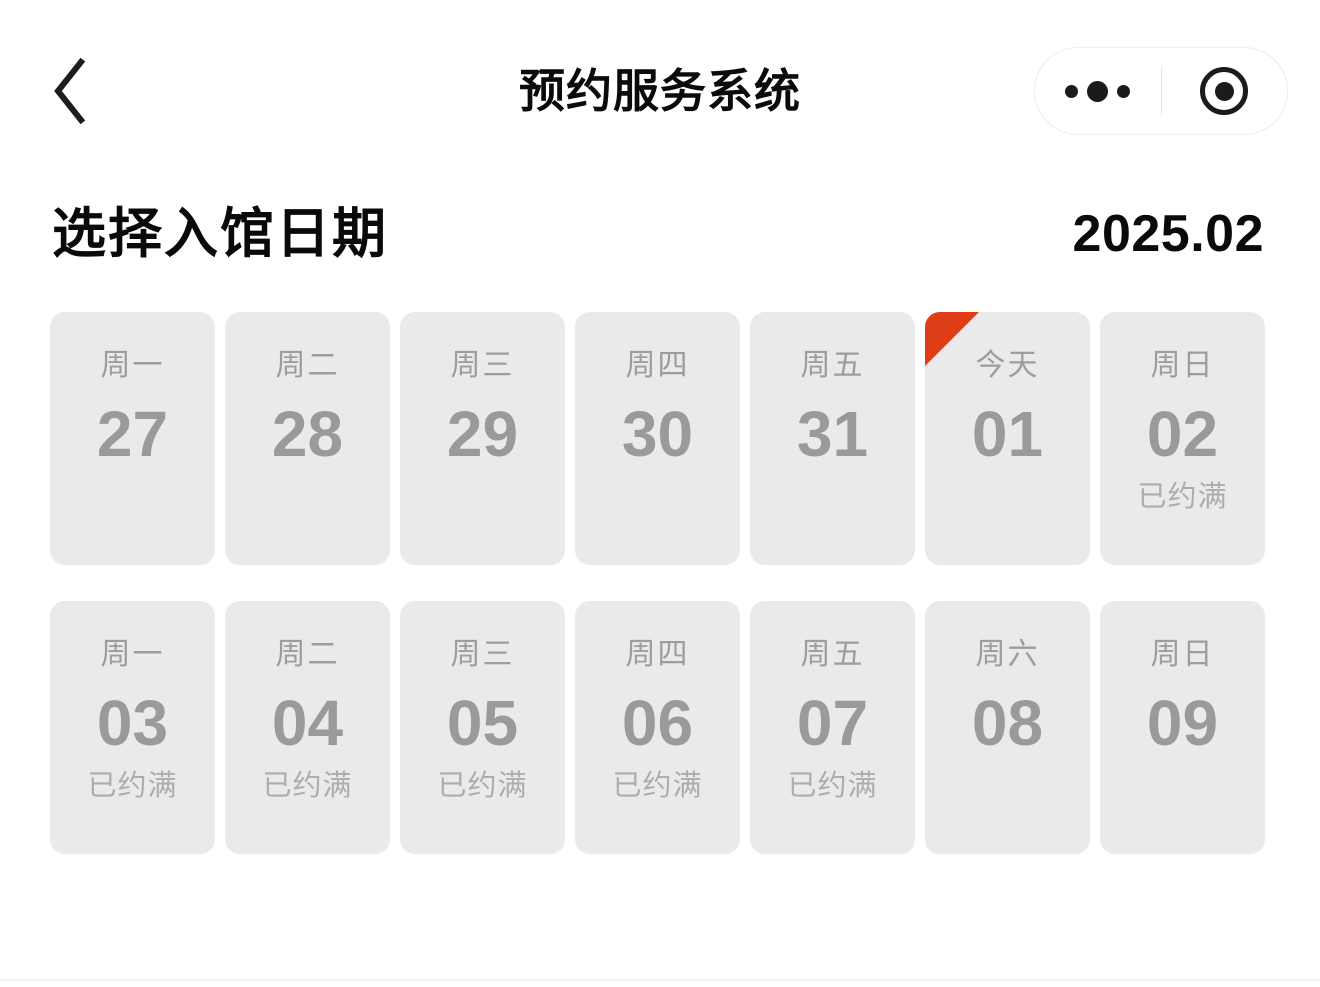 This screenshot has width=1320, height=987. I want to click on date-card-weekday: 今天, so click(1007, 365).